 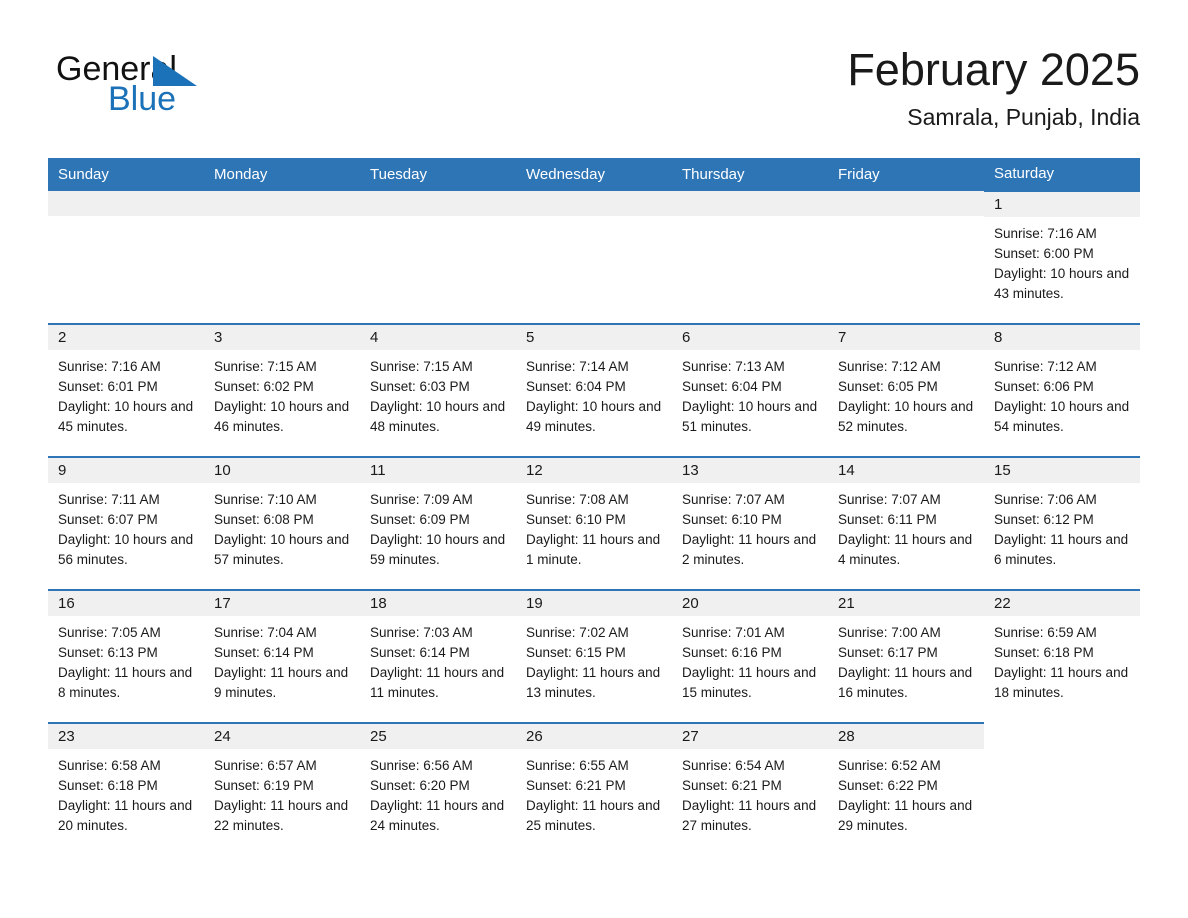 I want to click on sunset-text: Sunset: 6:17 PM, so click(x=888, y=652).